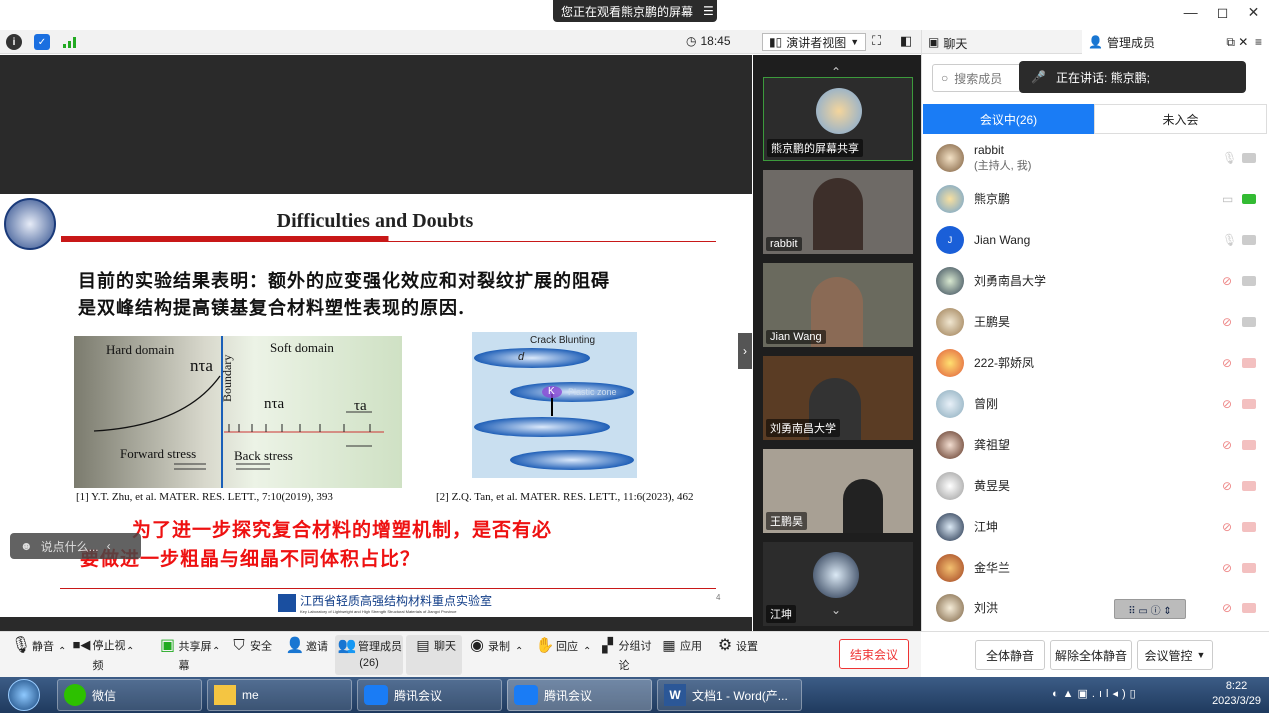  Describe the element at coordinates (1249, 199) in the screenshot. I see `microphone-active-icon` at that location.